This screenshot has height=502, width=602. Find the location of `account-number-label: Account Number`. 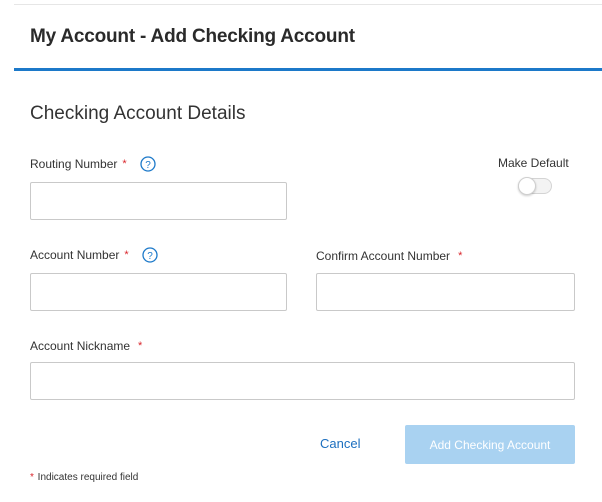

account-number-label: Account Number is located at coordinates (75, 255).